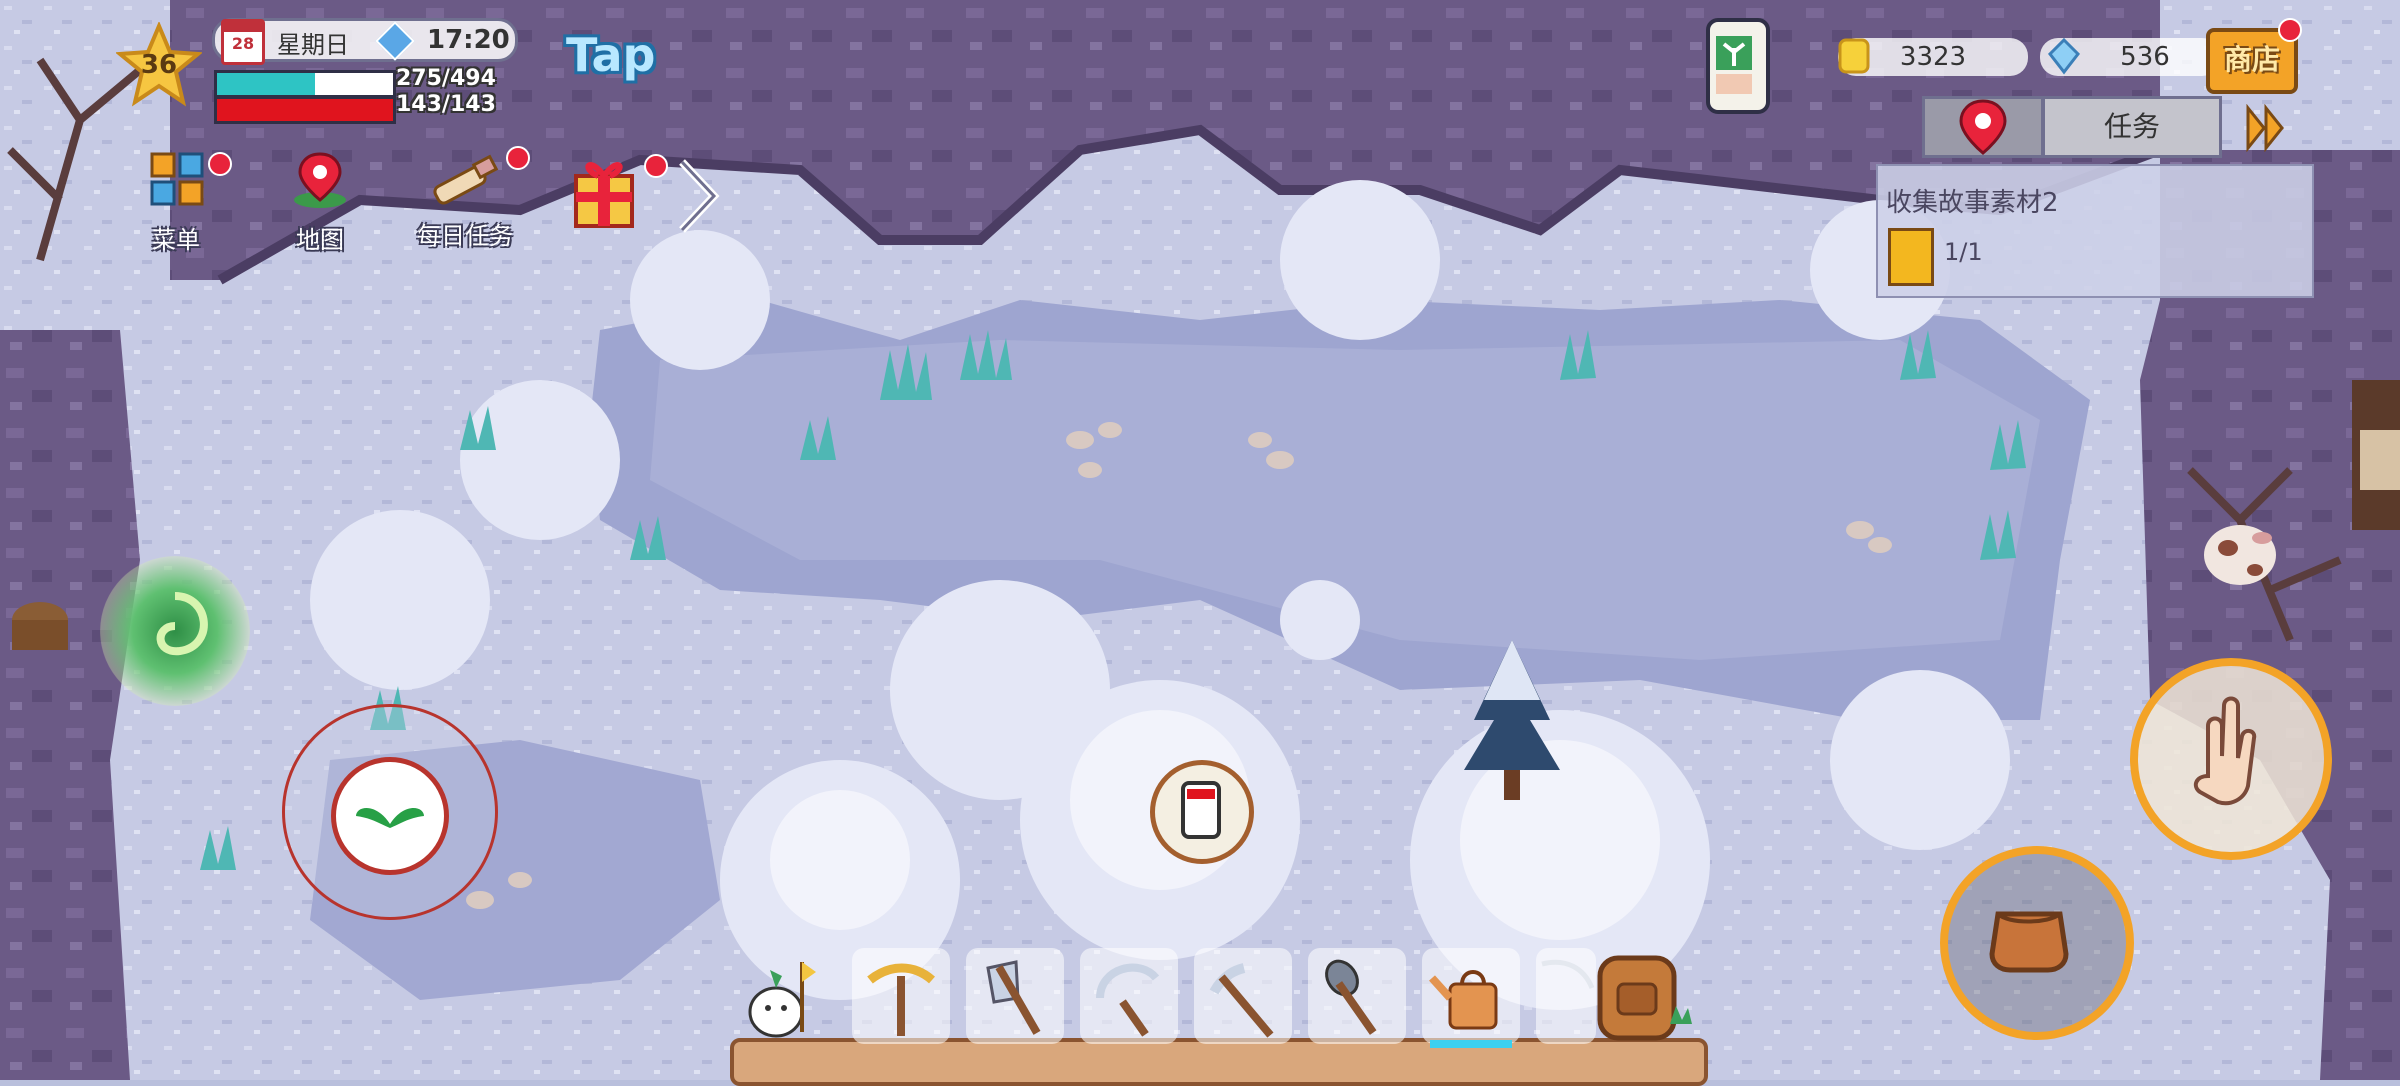 The width and height of the screenshot is (2400, 1086). Describe the element at coordinates (1463, 1000) in the screenshot. I see `watering-can-icon` at that location.